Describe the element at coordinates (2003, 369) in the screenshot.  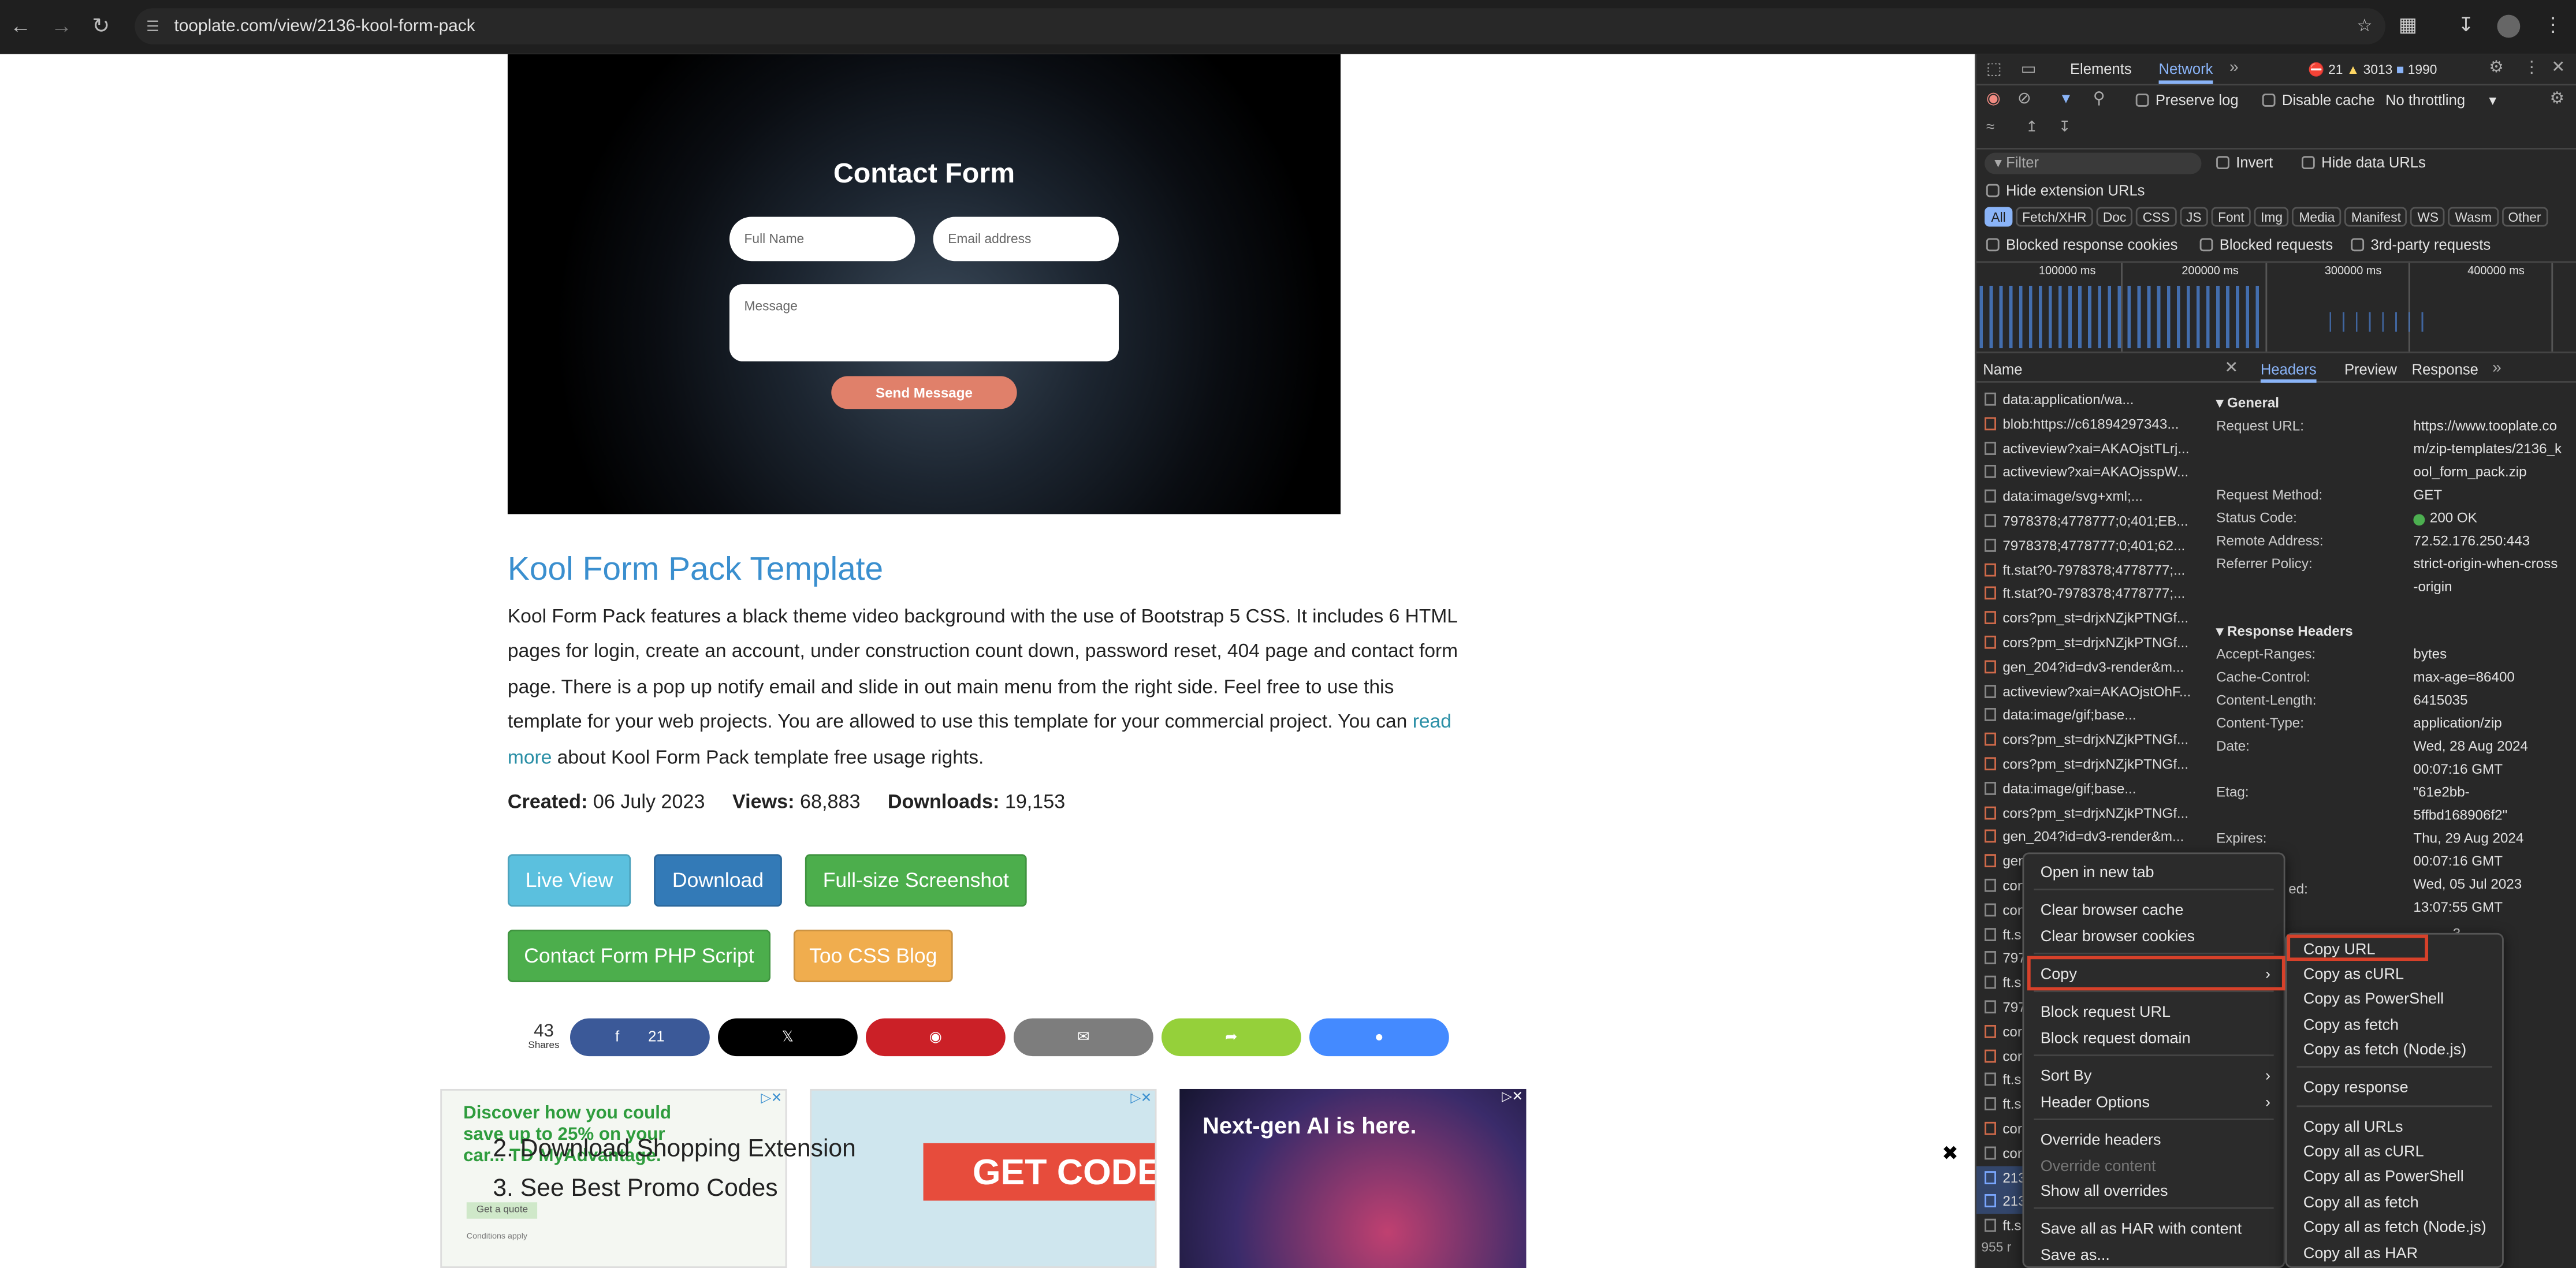
I see `name-column-header: Name` at that location.